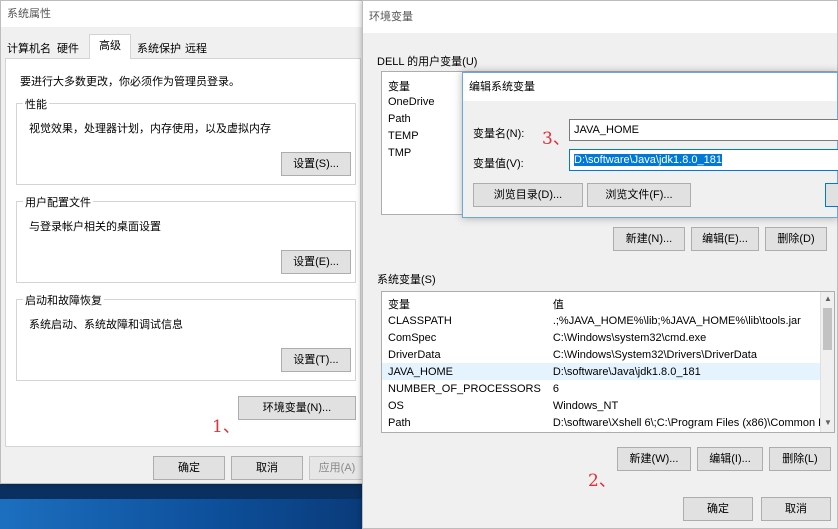 This screenshot has height=529, width=838. Describe the element at coordinates (464, 388) in the screenshot. I see `var-name: NUMBER_OF_PROCESSORS` at that location.